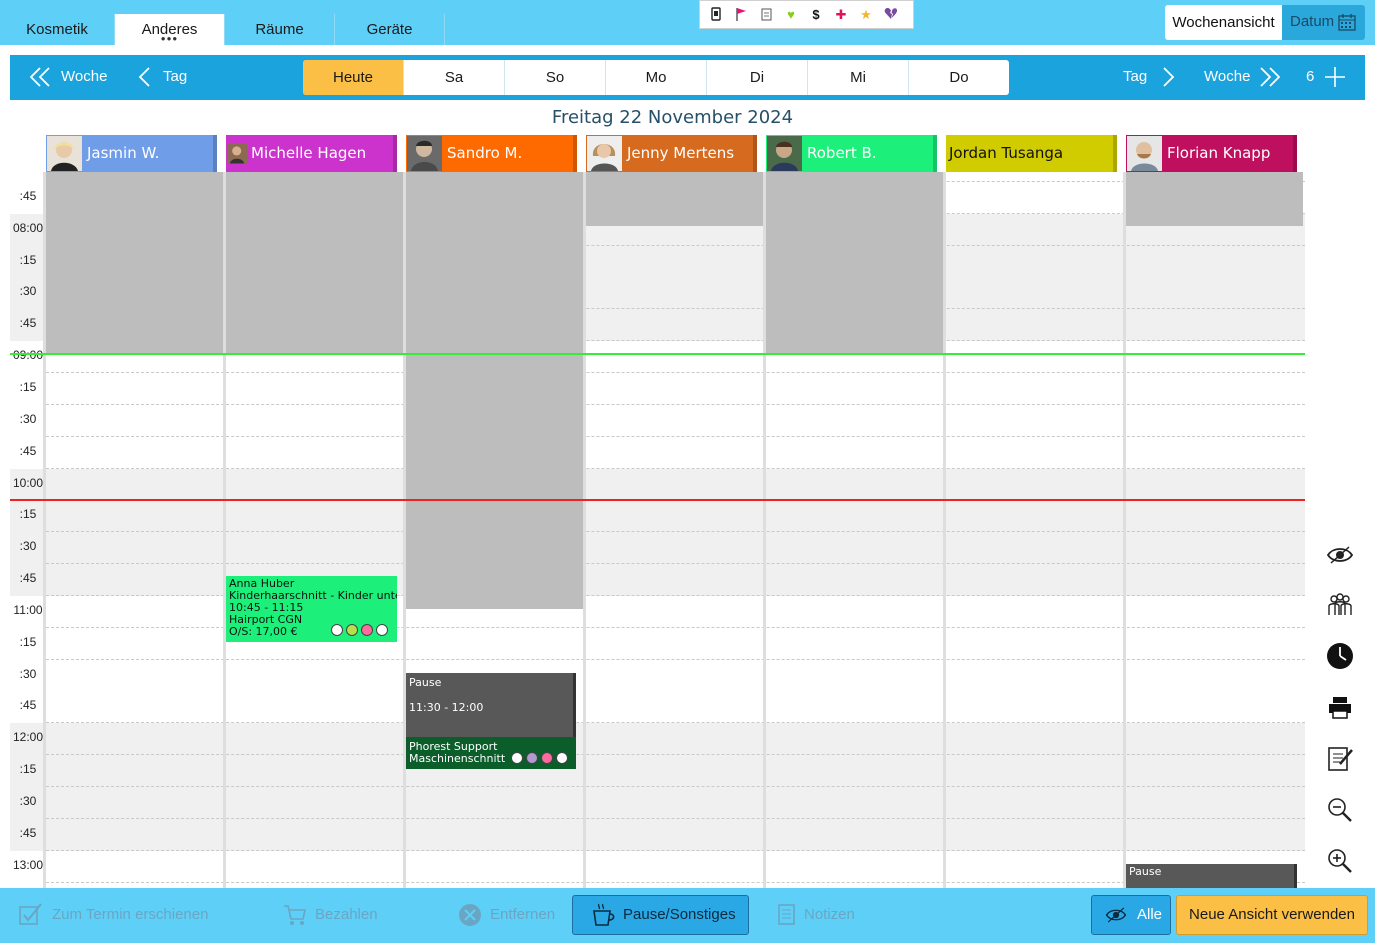 The image size is (1375, 943). Describe the element at coordinates (555, 77) in the screenshot. I see `day-tab-so: So` at that location.